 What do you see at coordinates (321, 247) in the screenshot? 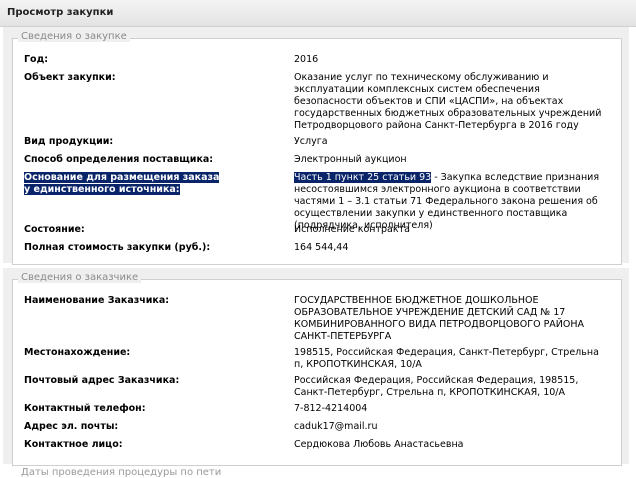
I see `total-cost-value: 164 544,44` at bounding box center [321, 247].